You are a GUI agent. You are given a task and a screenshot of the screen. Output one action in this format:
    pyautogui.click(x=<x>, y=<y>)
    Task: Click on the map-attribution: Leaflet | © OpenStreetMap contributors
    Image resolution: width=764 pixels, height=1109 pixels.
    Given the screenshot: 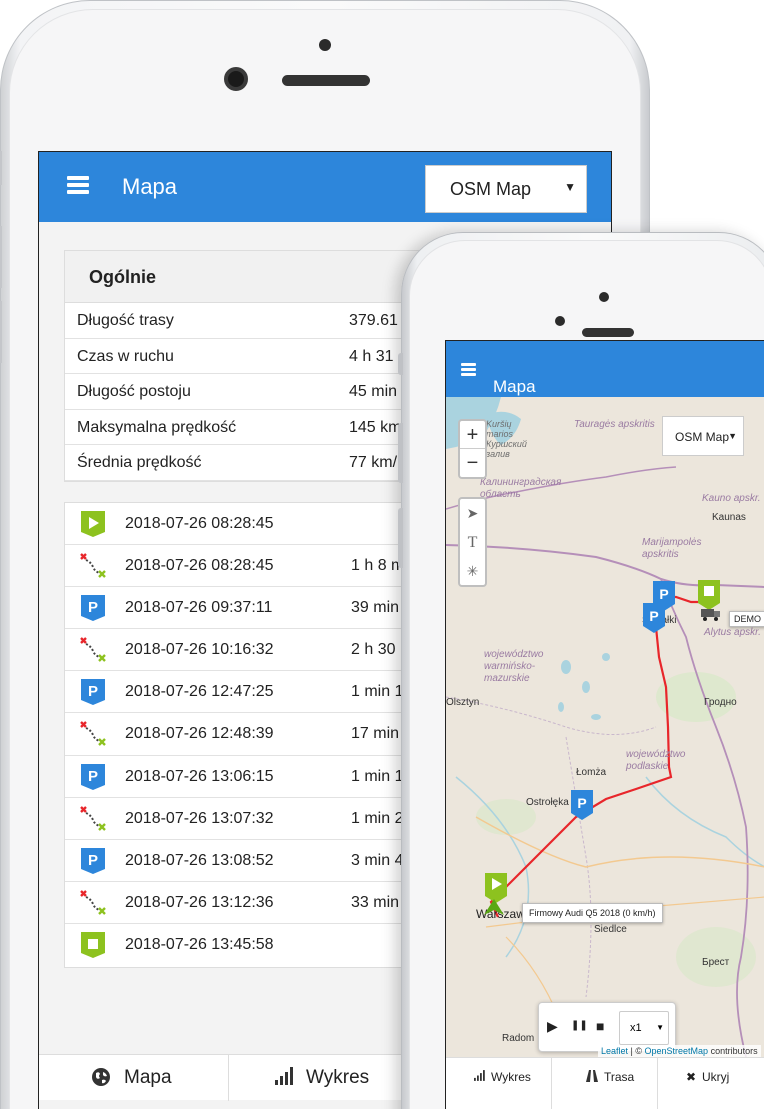 What is the action you would take?
    pyautogui.click(x=679, y=1051)
    